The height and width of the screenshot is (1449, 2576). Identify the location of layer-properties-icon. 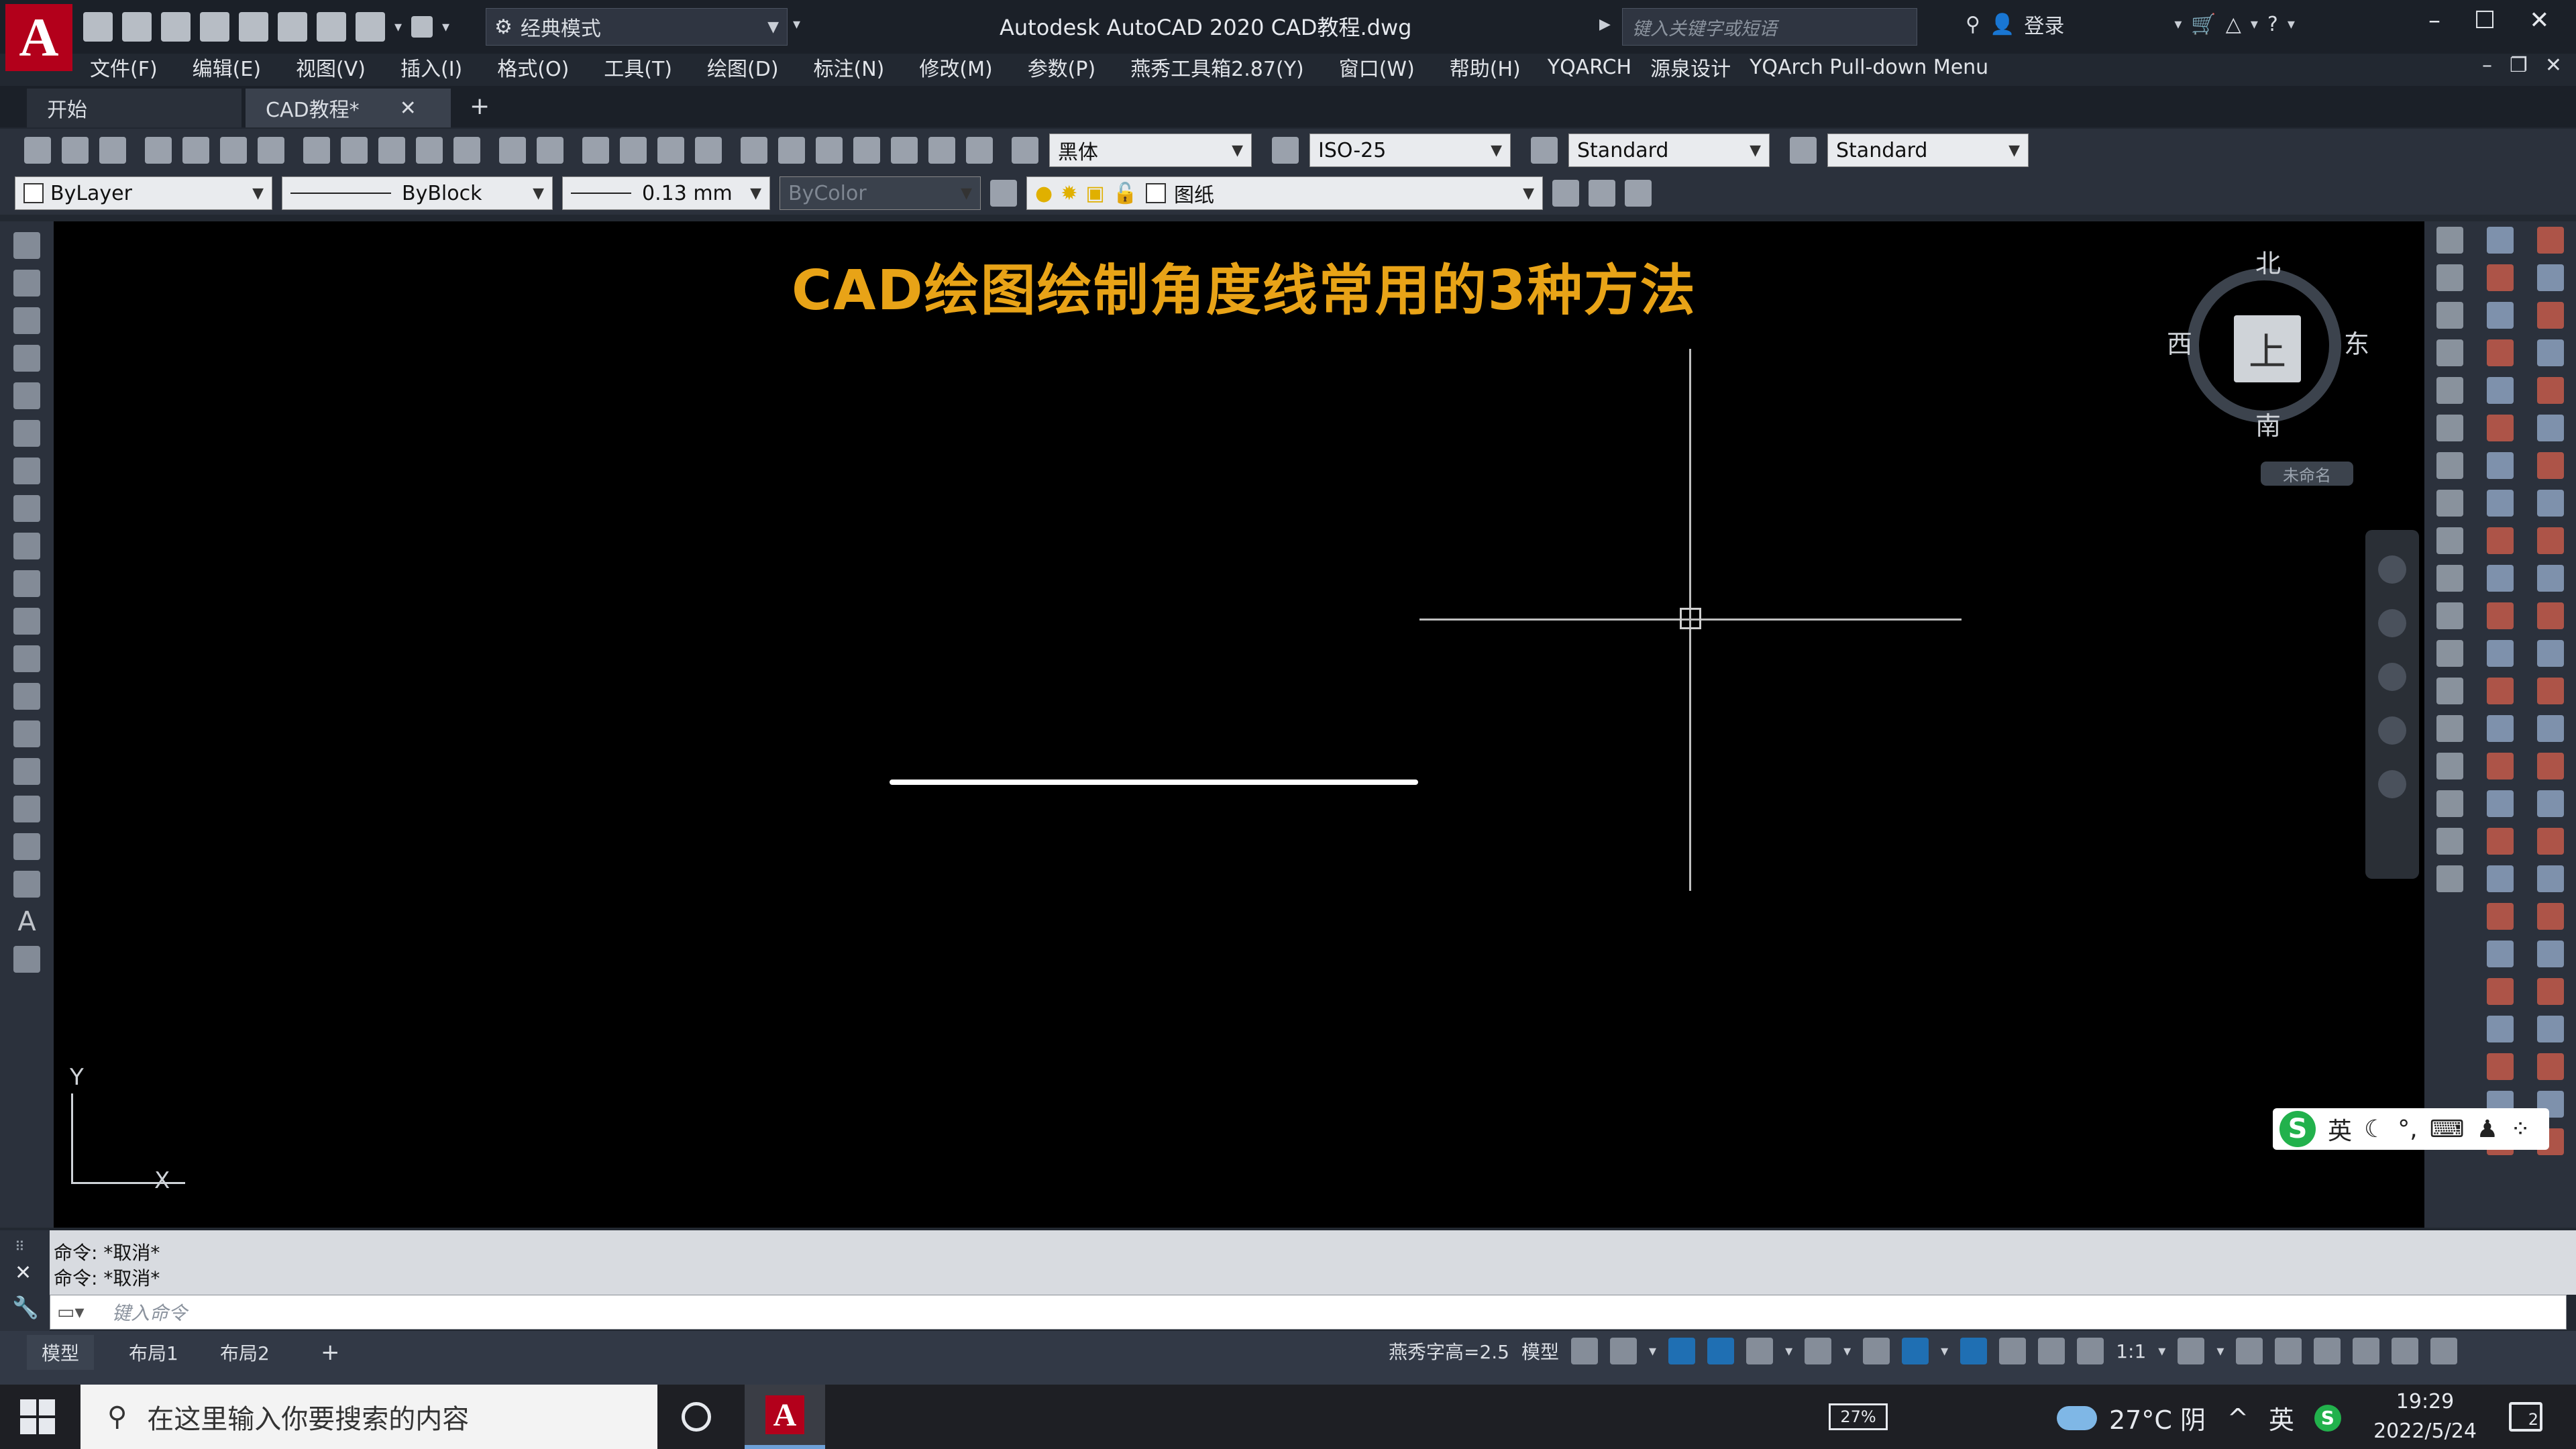
(1003, 193).